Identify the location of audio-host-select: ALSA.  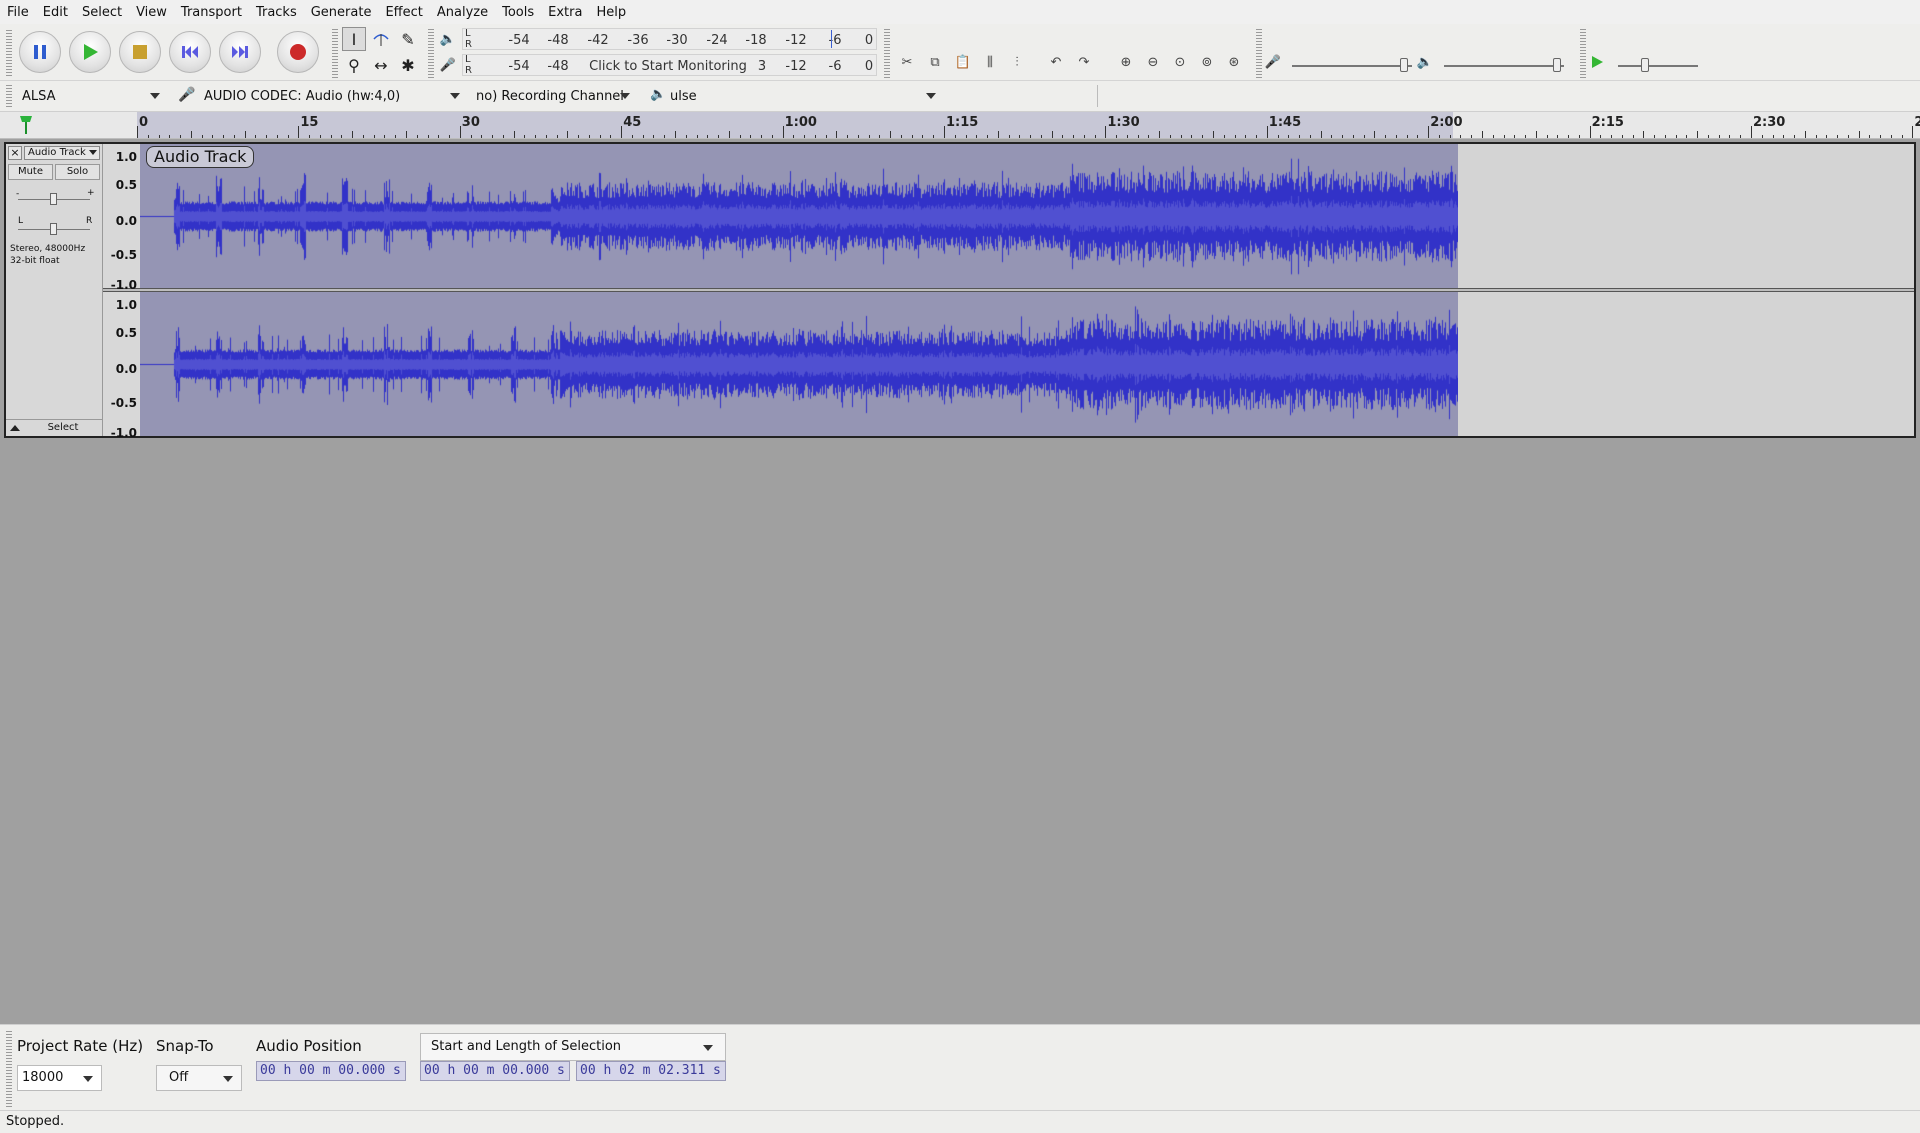
(91, 96).